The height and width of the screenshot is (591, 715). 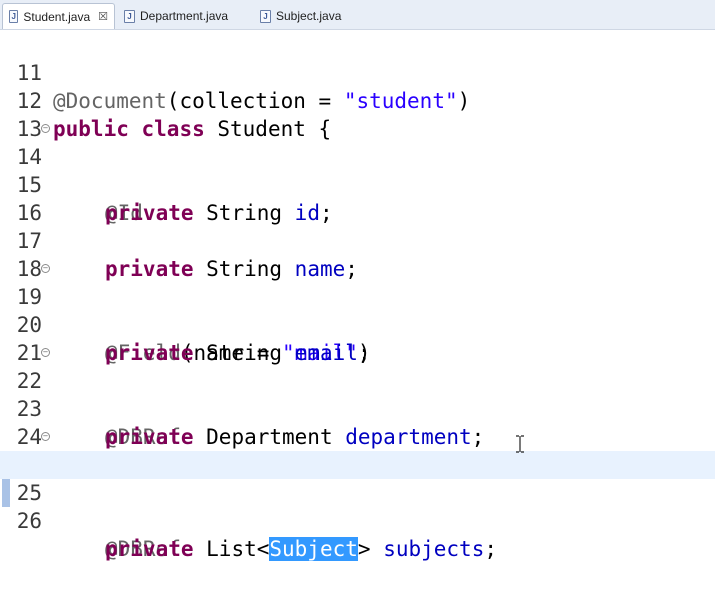 What do you see at coordinates (313, 549) in the screenshot?
I see `selected-text: Subject` at bounding box center [313, 549].